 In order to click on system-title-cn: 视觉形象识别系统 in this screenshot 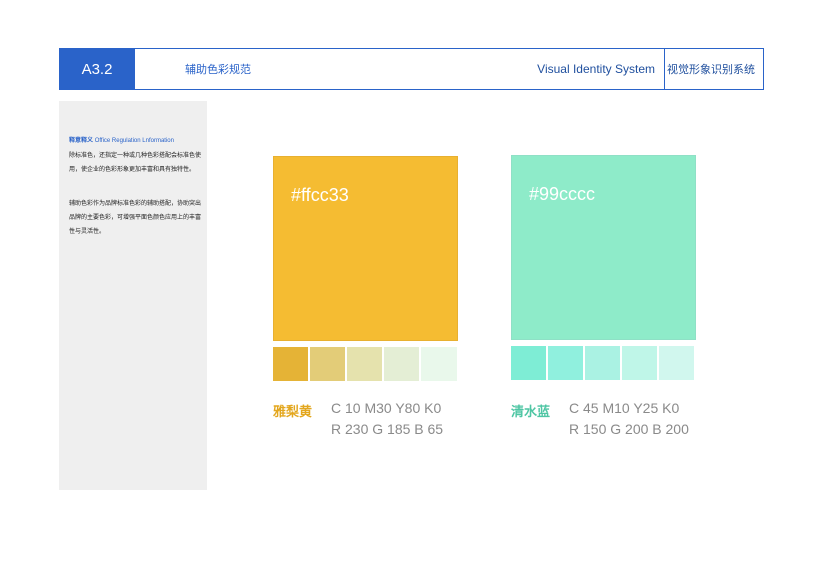, I will do `click(711, 70)`.